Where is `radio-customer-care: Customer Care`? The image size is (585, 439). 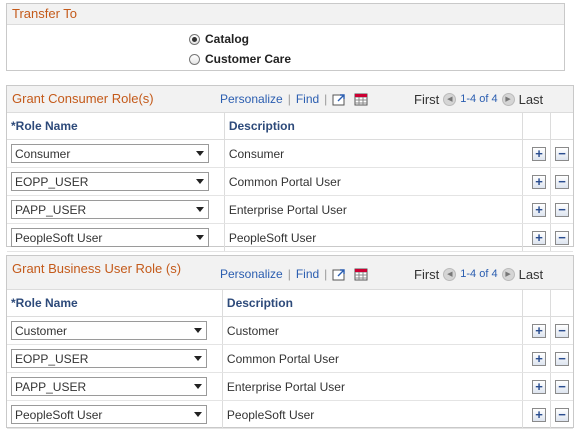 radio-customer-care: Customer Care is located at coordinates (240, 59).